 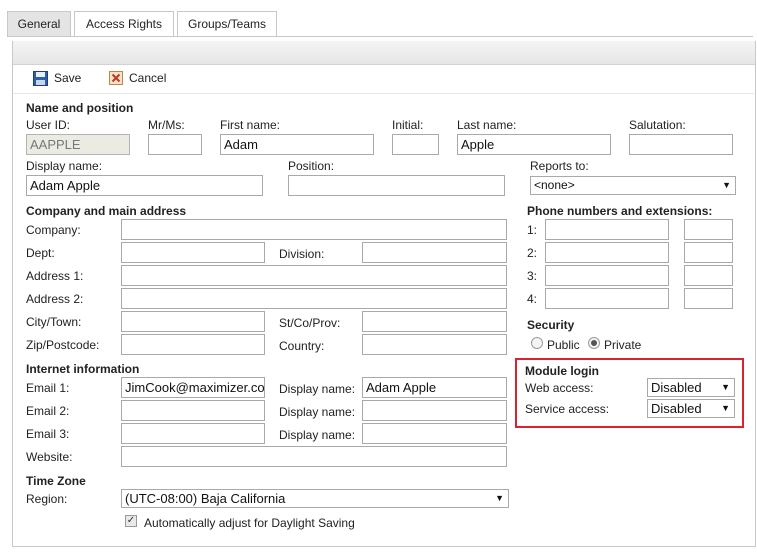 I want to click on tab-general: General, so click(x=39, y=24).